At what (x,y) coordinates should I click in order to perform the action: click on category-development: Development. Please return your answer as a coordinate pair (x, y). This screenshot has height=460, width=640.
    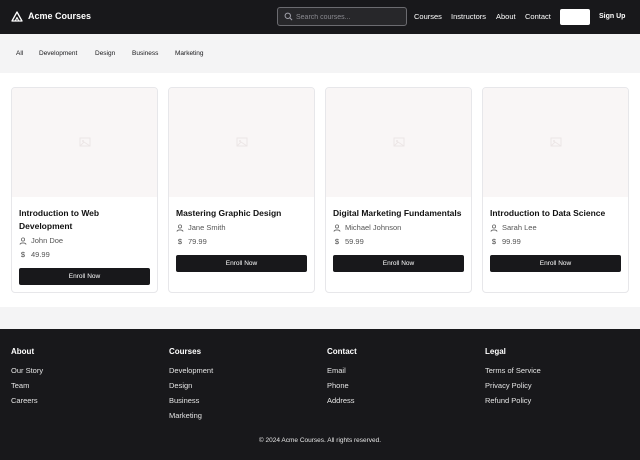
    Looking at the image, I should click on (58, 53).